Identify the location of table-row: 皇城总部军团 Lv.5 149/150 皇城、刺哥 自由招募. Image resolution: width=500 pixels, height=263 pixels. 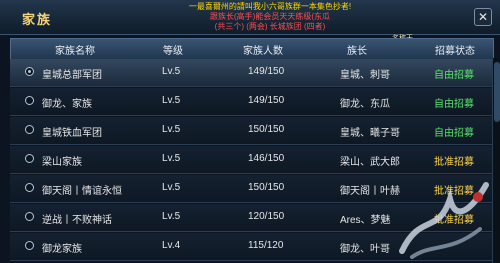
(251, 73).